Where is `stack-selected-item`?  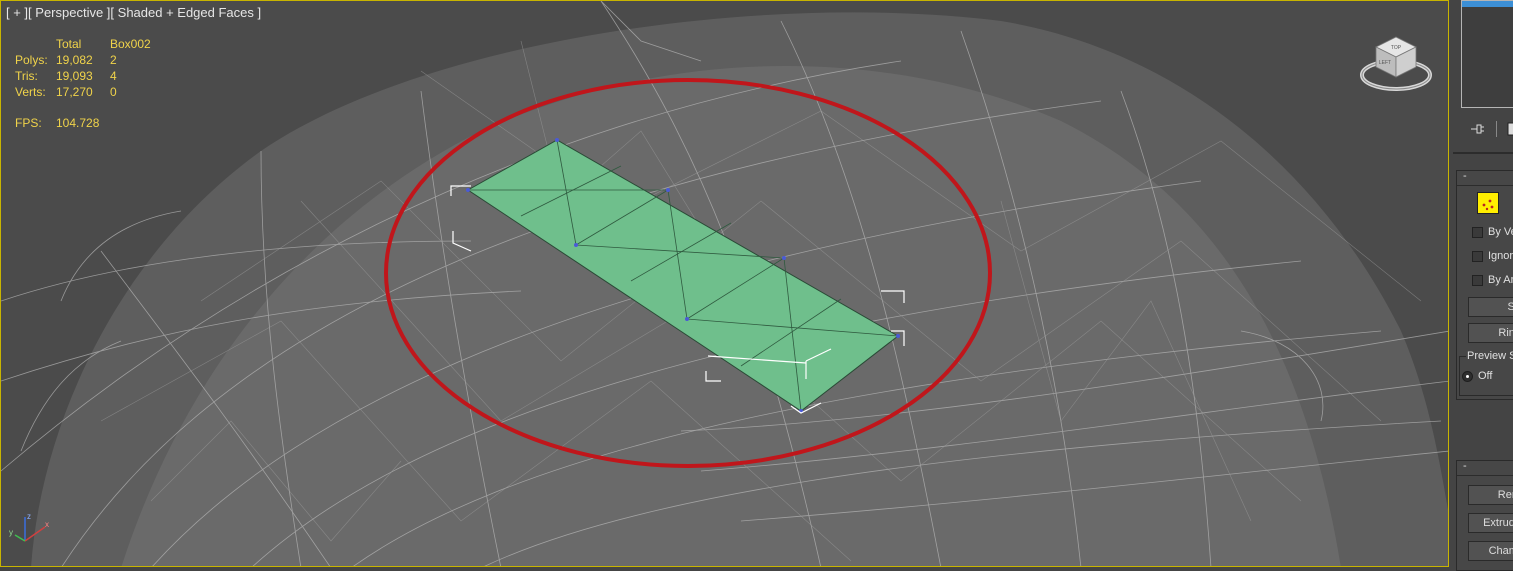 stack-selected-item is located at coordinates (1487, 4).